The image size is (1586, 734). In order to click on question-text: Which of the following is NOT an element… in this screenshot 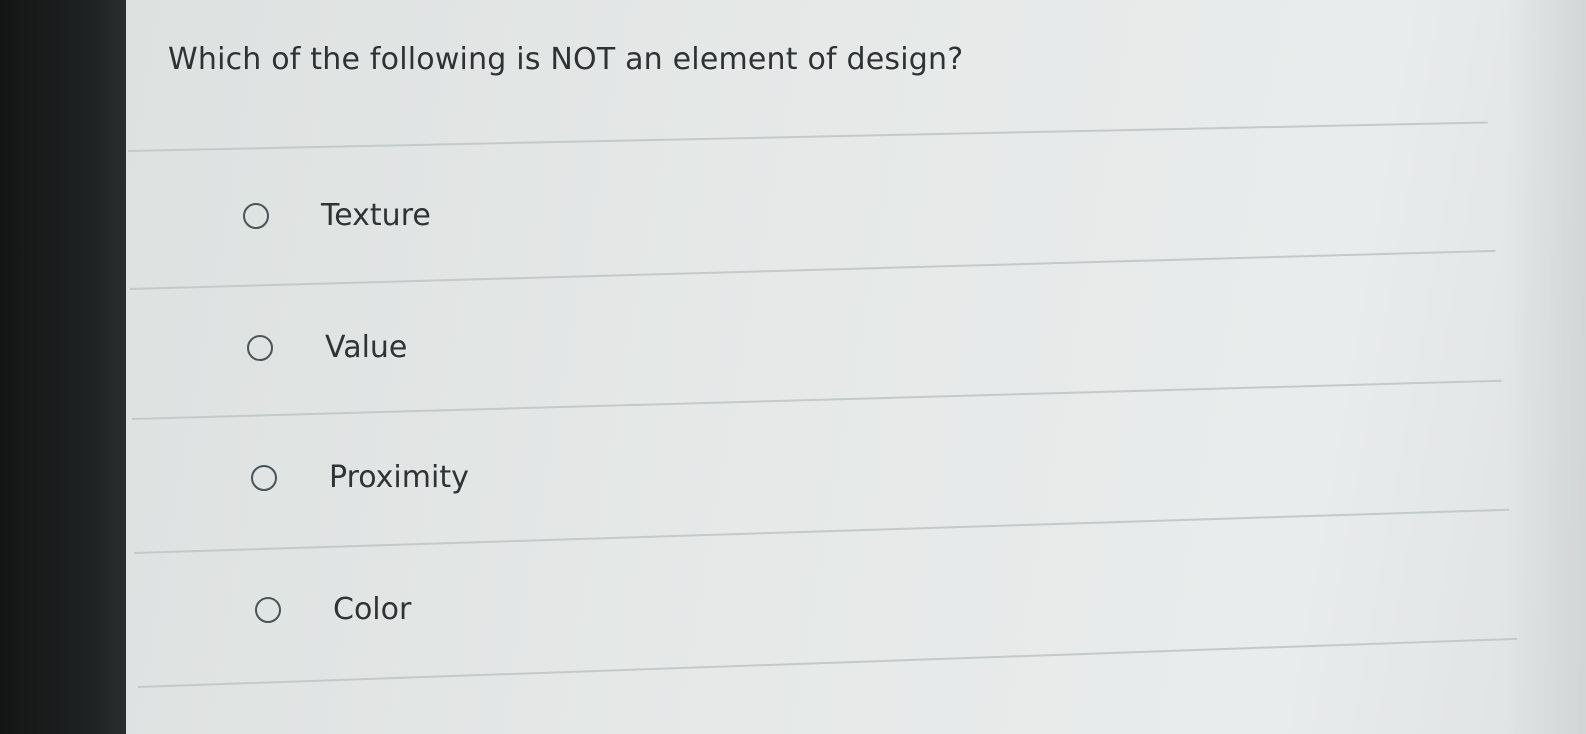, I will do `click(566, 59)`.